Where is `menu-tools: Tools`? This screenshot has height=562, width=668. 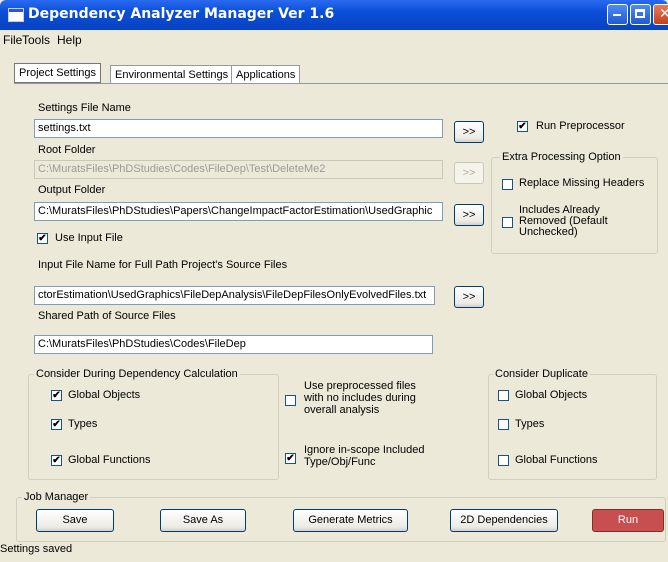
menu-tools: Tools is located at coordinates (36, 40).